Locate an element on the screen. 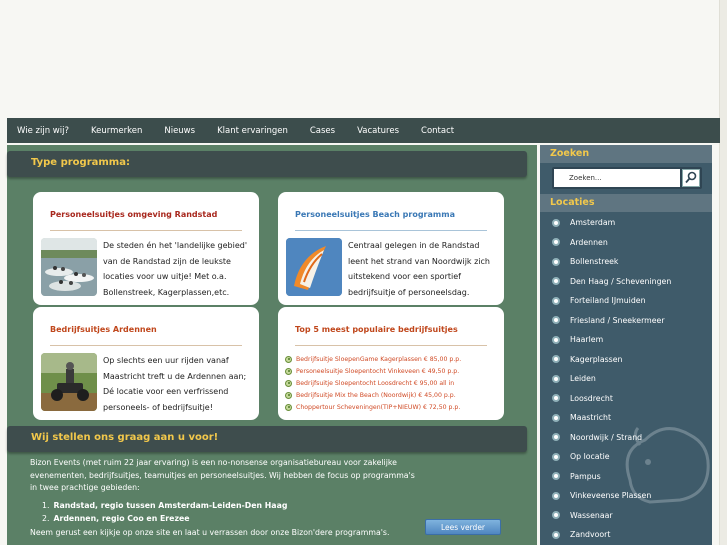 Image resolution: width=727 pixels, height=545 pixels. nav-item-contact: Contact is located at coordinates (437, 131).